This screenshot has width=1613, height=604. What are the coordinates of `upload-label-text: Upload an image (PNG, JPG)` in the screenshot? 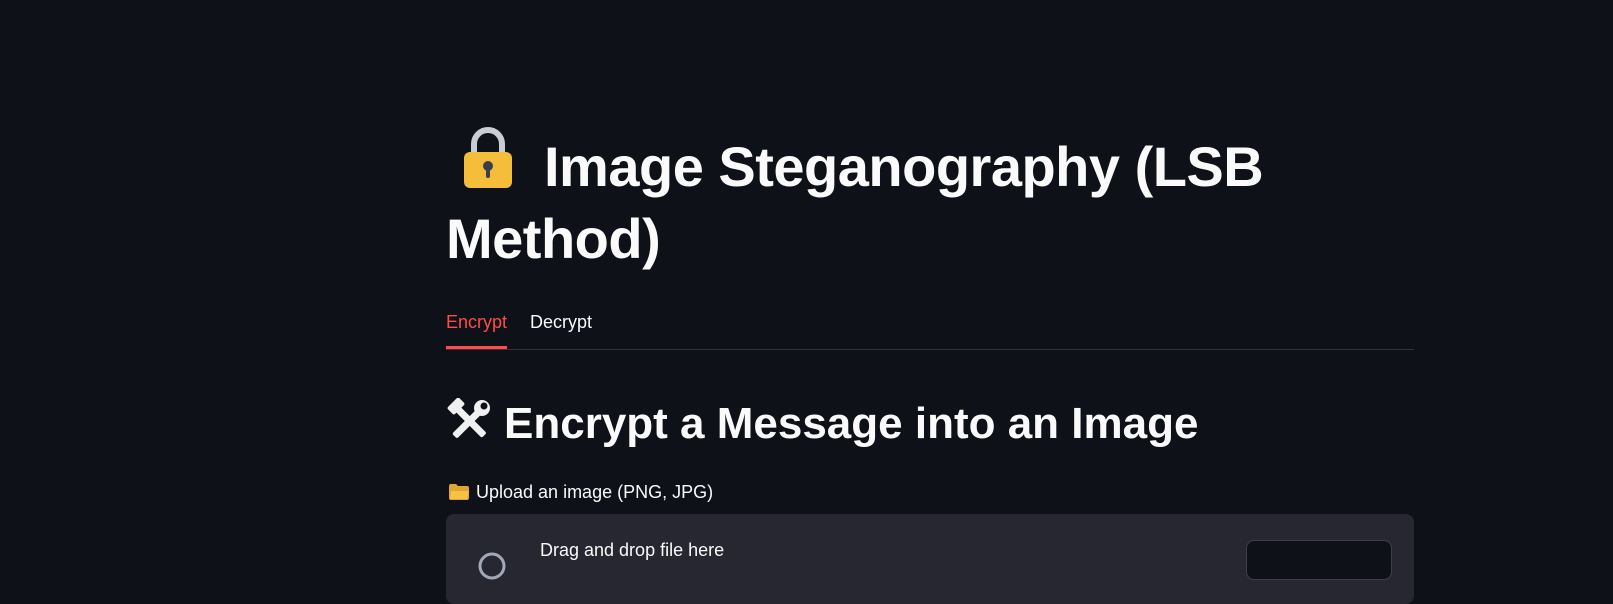 It's located at (595, 492).